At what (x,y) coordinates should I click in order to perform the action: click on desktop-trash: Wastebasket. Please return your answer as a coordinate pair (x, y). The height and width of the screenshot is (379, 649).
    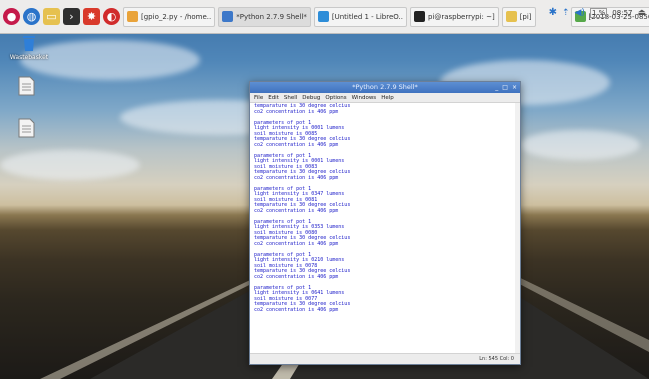
    Looking at the image, I should click on (29, 47).